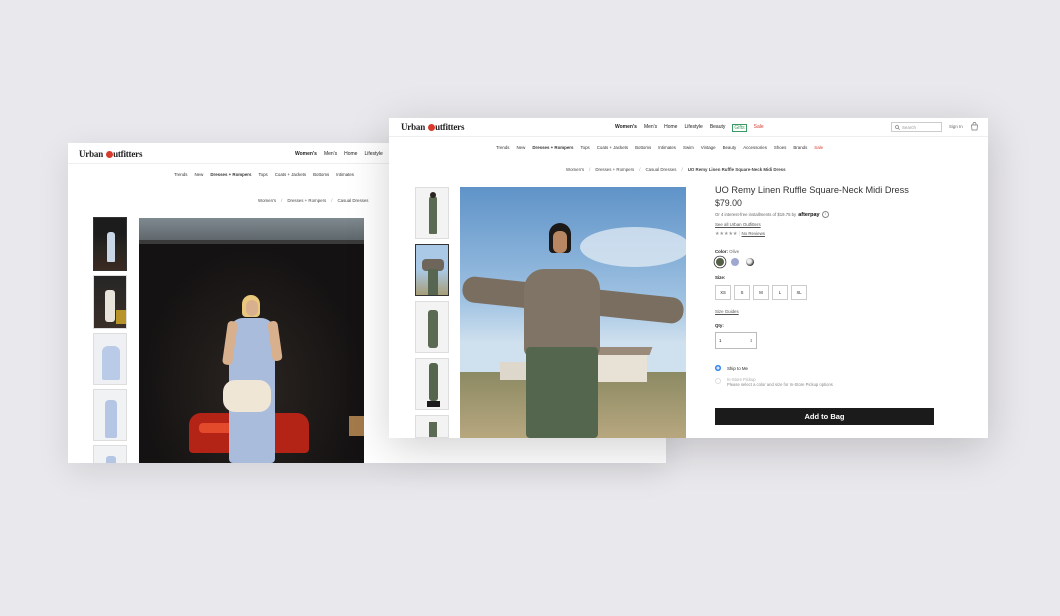 Image resolution: width=1060 pixels, height=616 pixels. I want to click on chevron-updown-icon: ⇕, so click(751, 340).